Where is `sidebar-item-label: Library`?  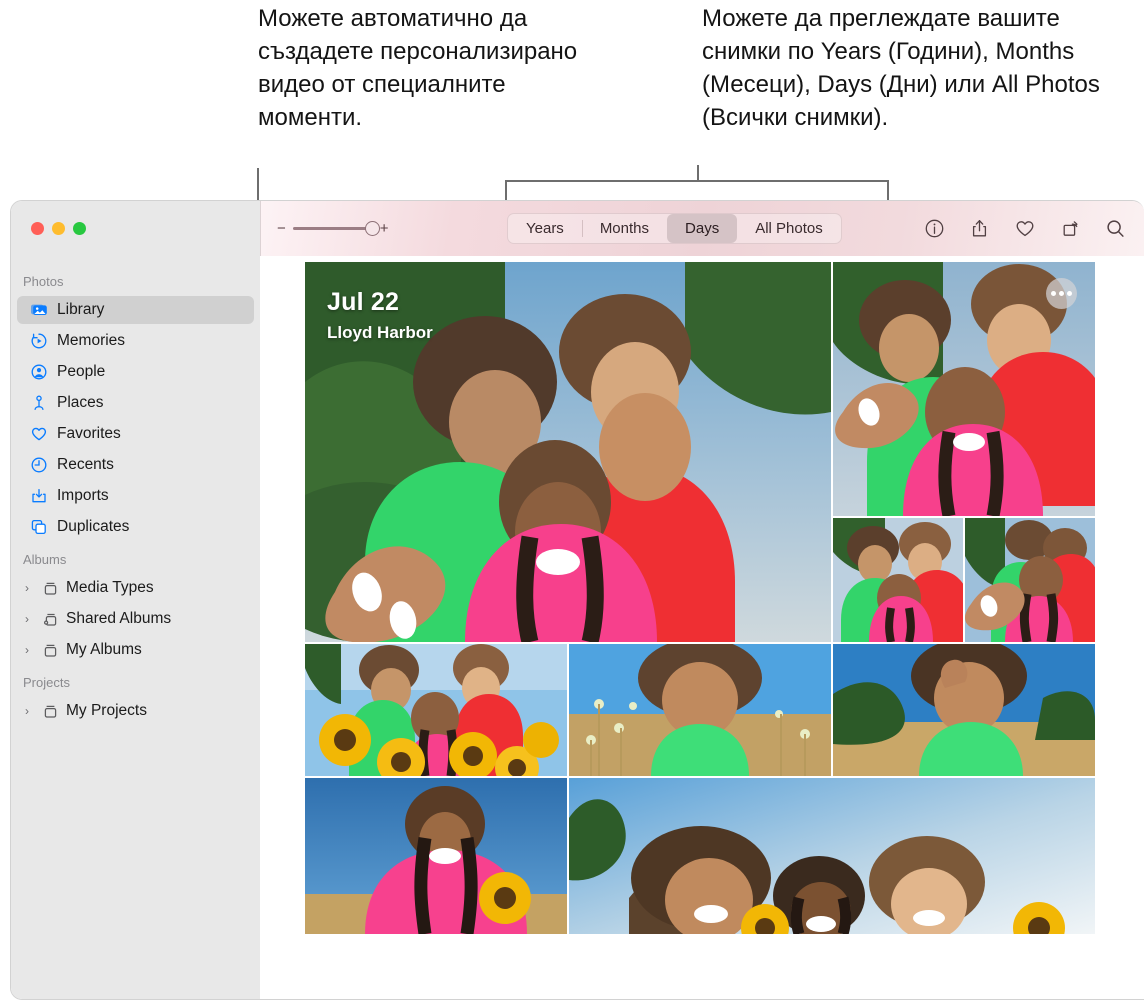
sidebar-item-label: Library is located at coordinates (81, 309).